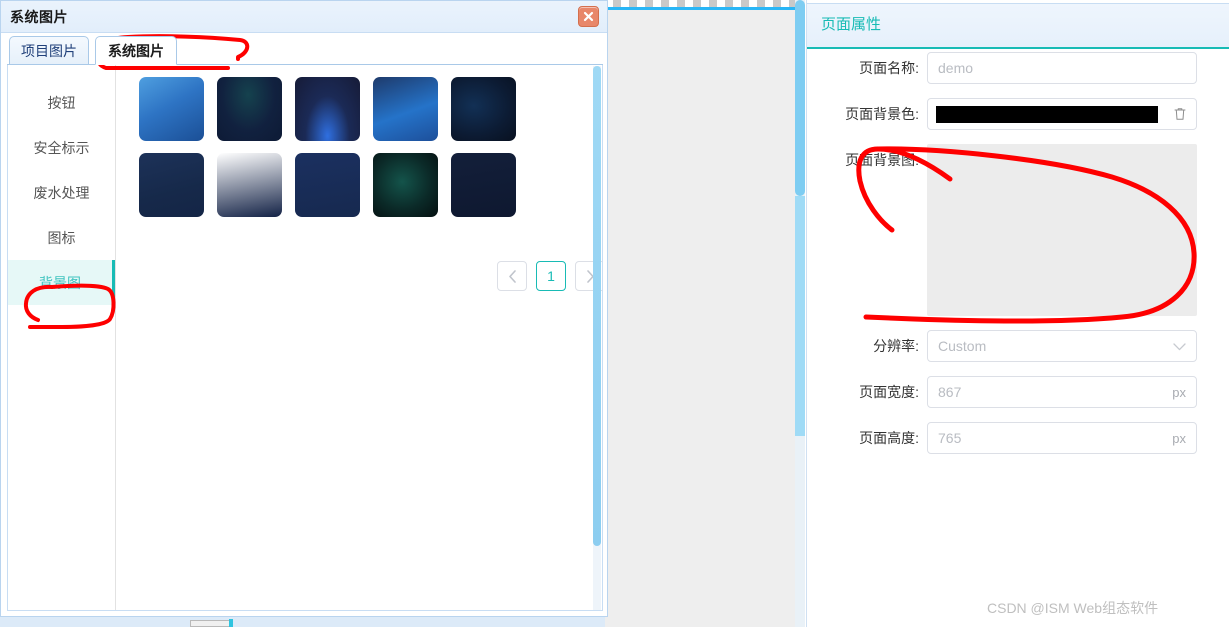 This screenshot has height=627, width=1229. I want to click on image-thumbnail-deep-navy-plain, so click(171, 185).